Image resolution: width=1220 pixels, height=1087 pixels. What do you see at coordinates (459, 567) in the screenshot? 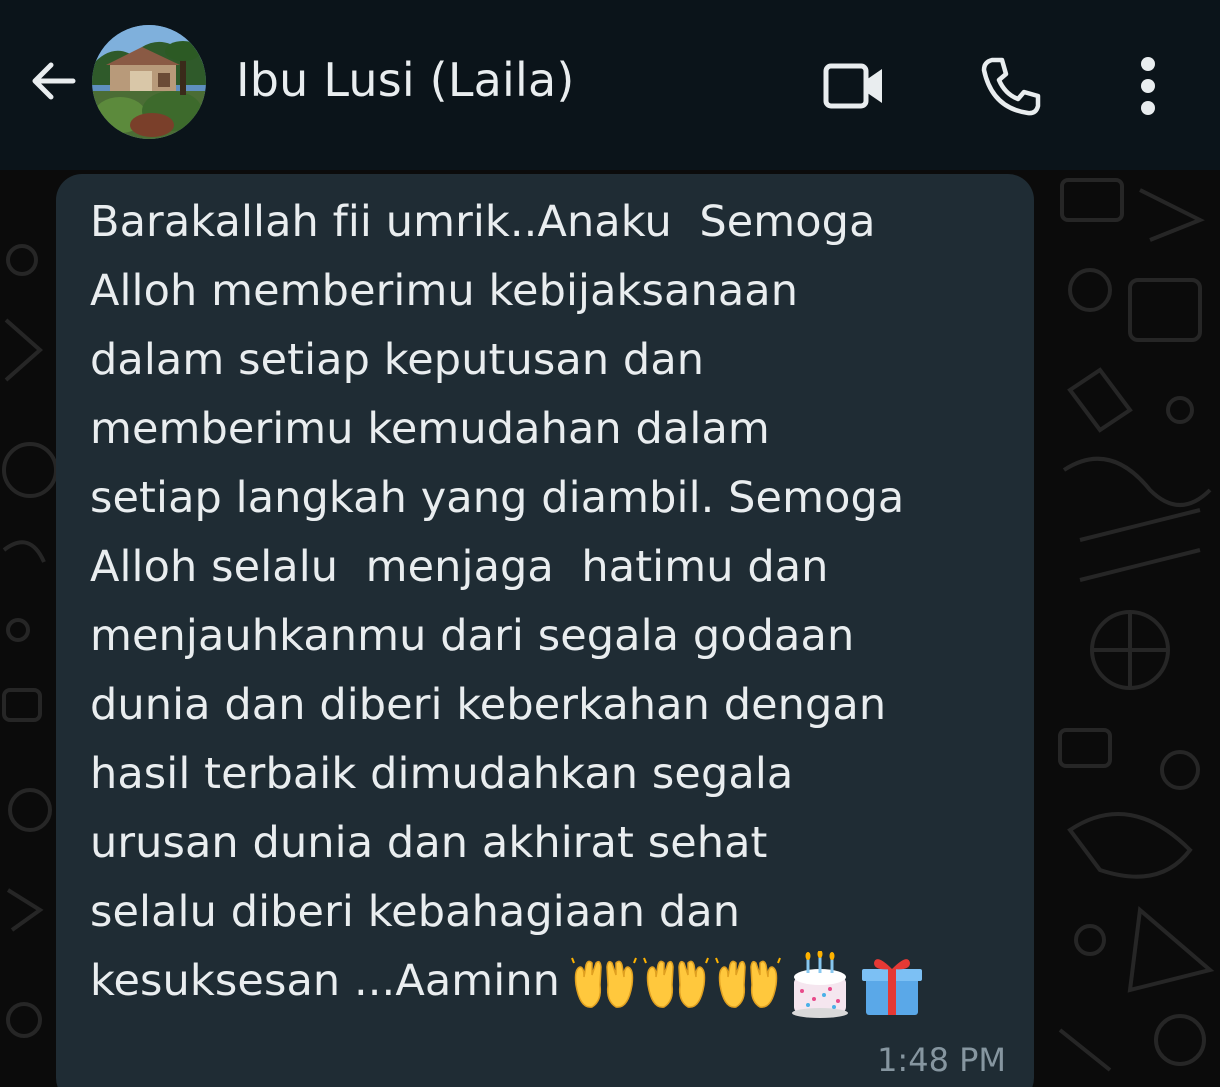
I see `message-line: Alloh selalu menjaga hatimu dan` at bounding box center [459, 567].